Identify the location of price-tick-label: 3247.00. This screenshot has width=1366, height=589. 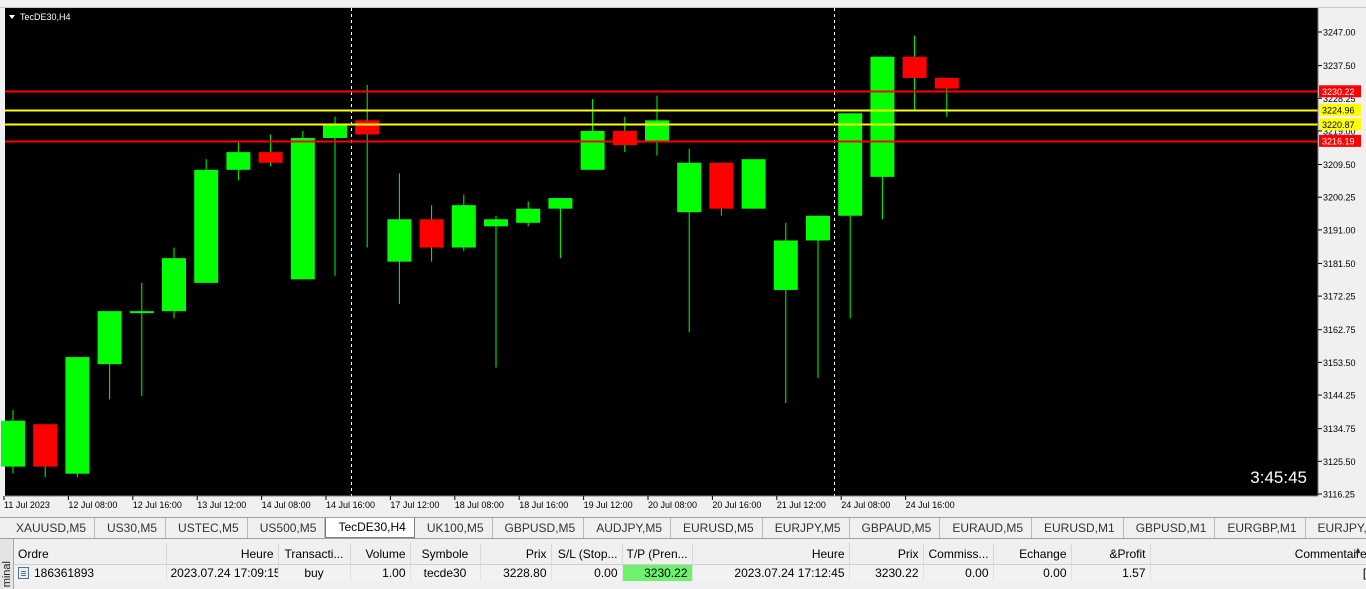
(1339, 33).